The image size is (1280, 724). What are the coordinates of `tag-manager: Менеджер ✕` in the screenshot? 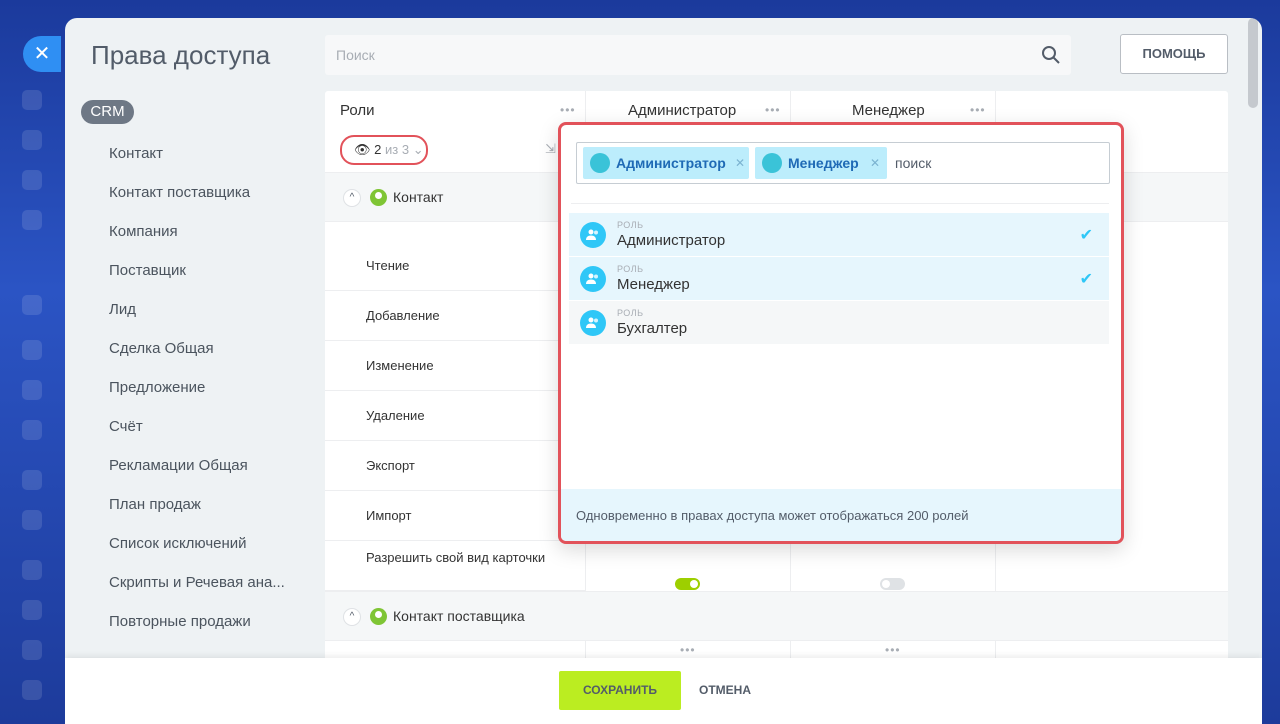 It's located at (821, 163).